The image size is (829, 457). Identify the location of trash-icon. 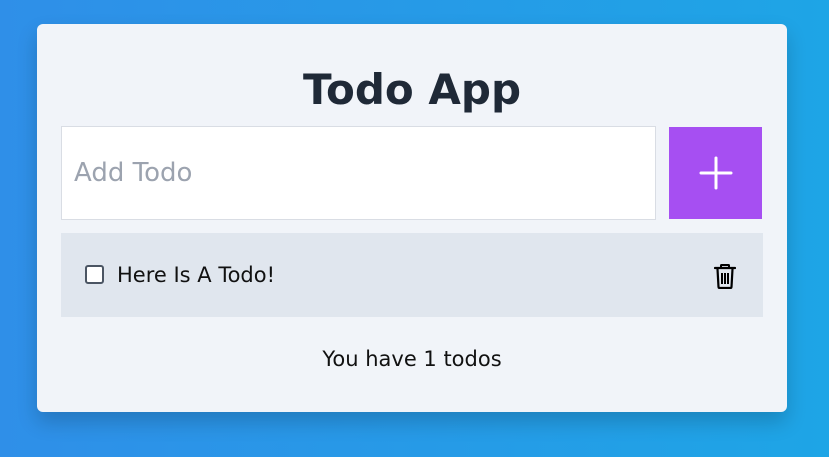
(725, 276).